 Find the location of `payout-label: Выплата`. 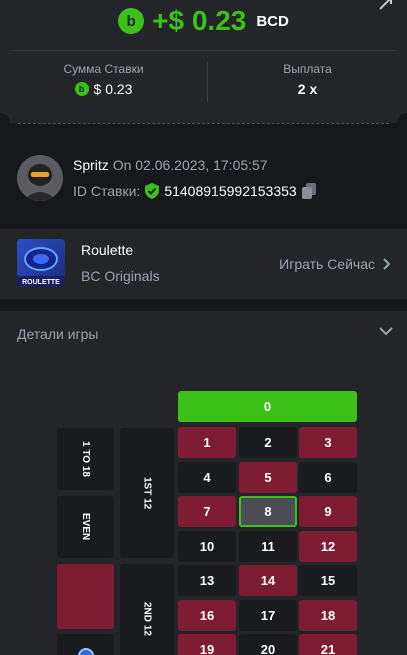

payout-label: Выплата is located at coordinates (307, 69).